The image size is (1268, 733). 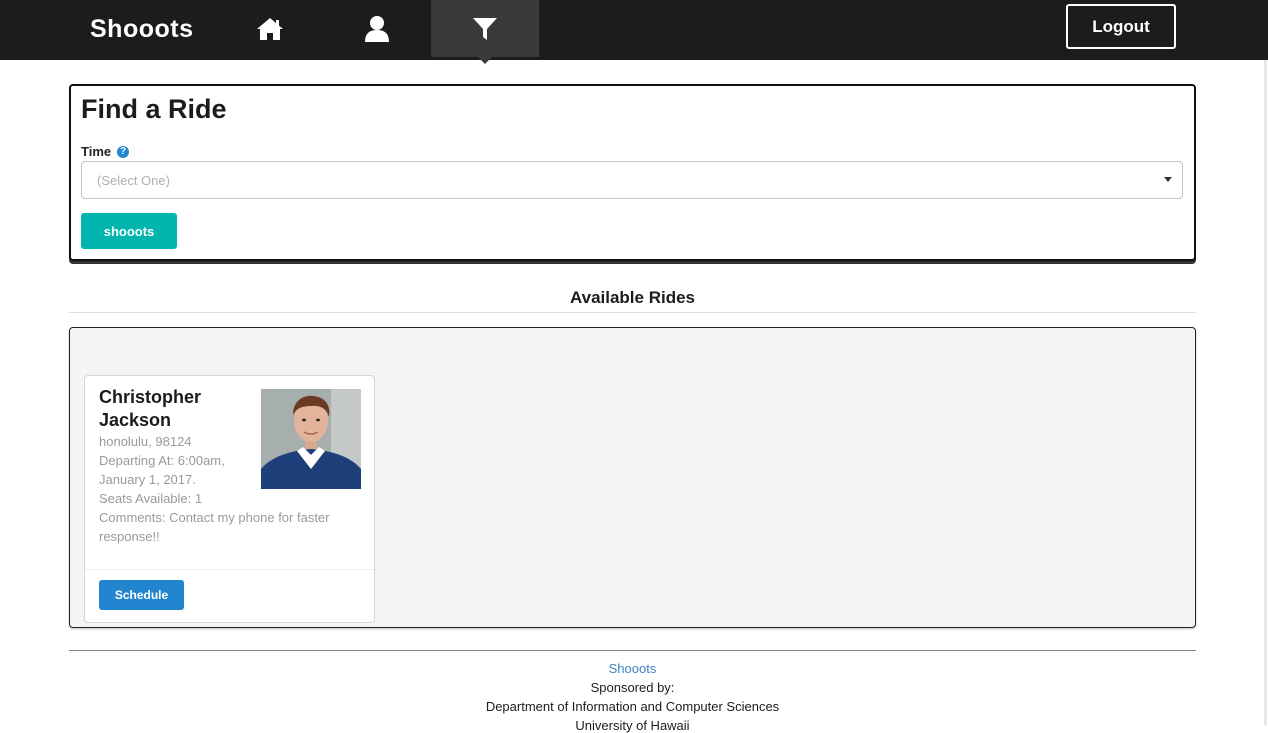 I want to click on divider, so click(x=632, y=312).